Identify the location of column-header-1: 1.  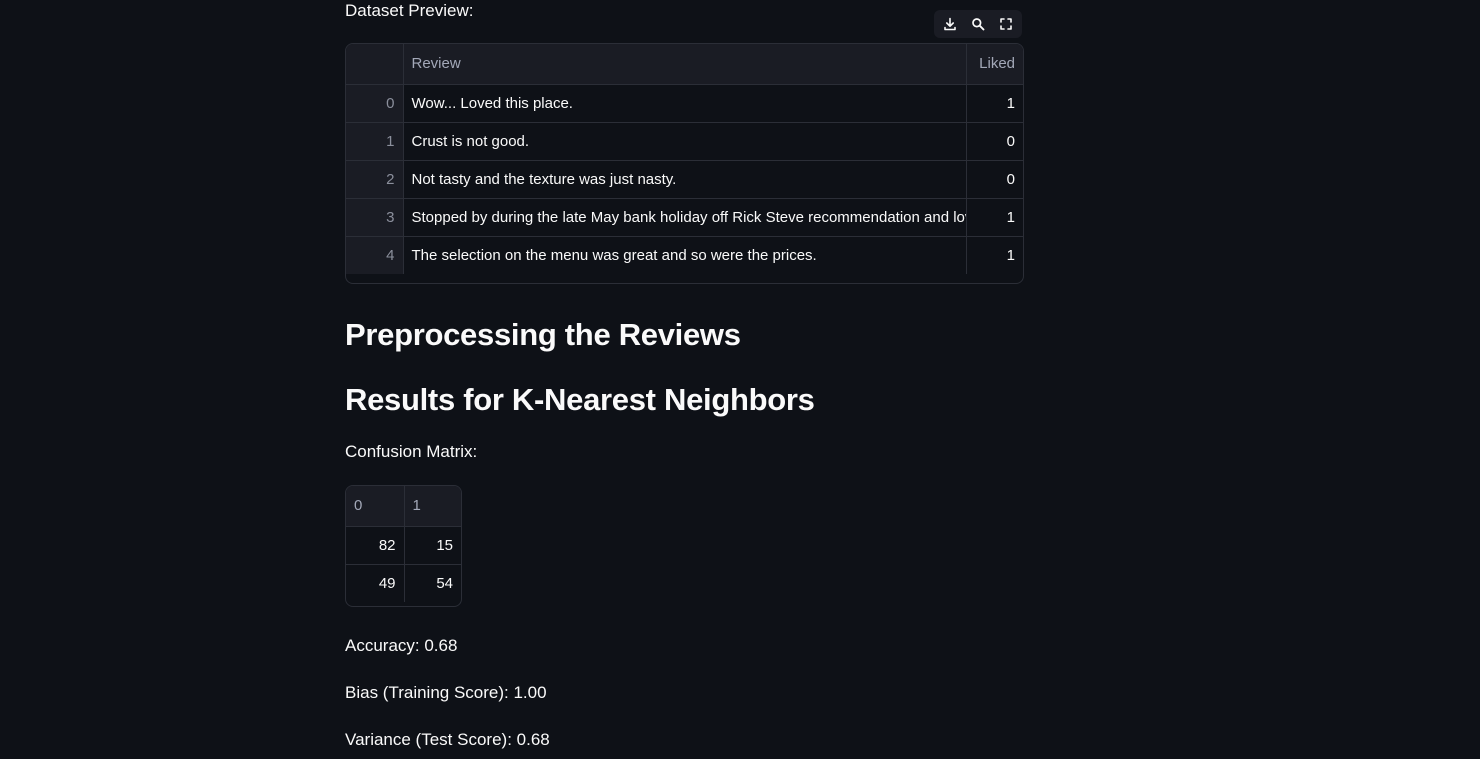
(432, 506).